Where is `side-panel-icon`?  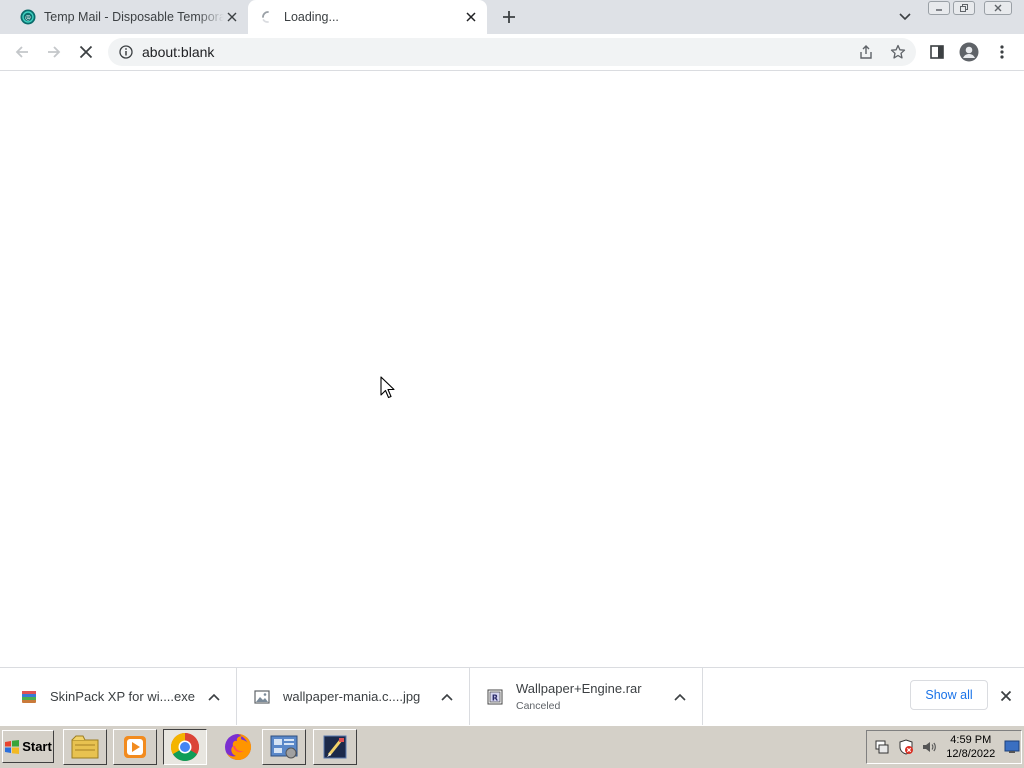
side-panel-icon is located at coordinates (937, 52).